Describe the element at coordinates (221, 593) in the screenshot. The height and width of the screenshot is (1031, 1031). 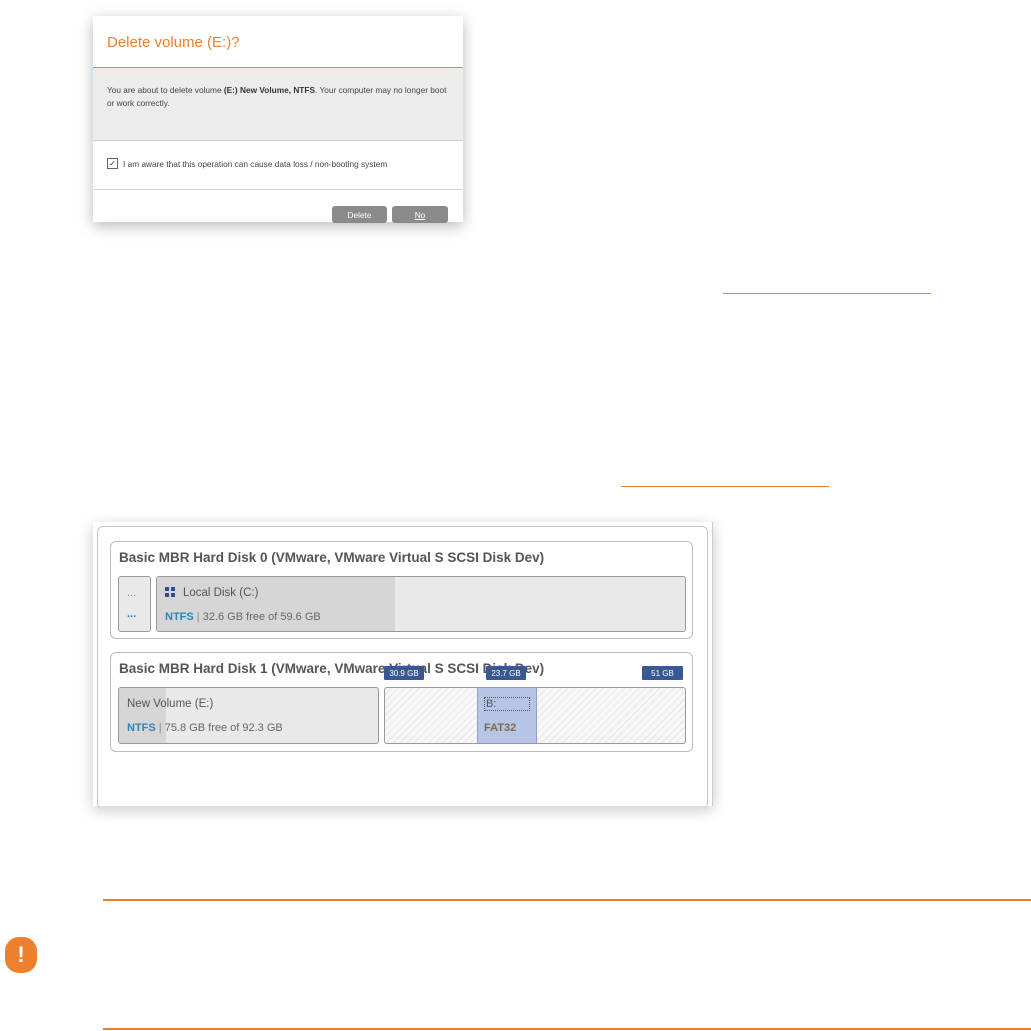
I see `partition-name-text: Local Disk (C:)` at that location.